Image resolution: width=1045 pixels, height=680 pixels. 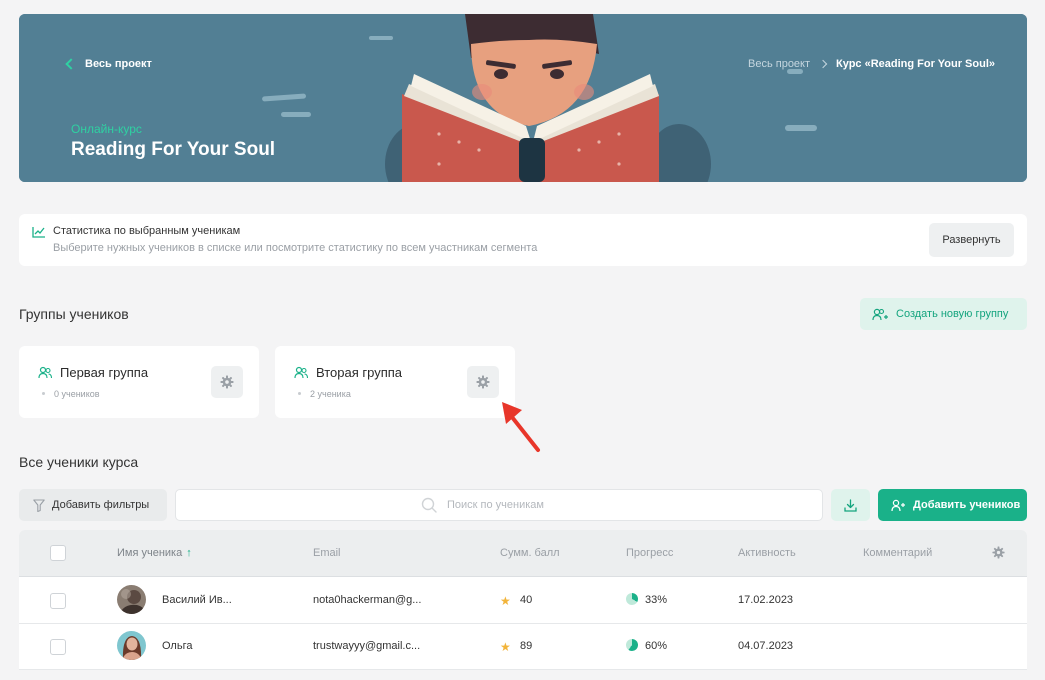 I want to click on group-count: 2 ученика, so click(x=330, y=394).